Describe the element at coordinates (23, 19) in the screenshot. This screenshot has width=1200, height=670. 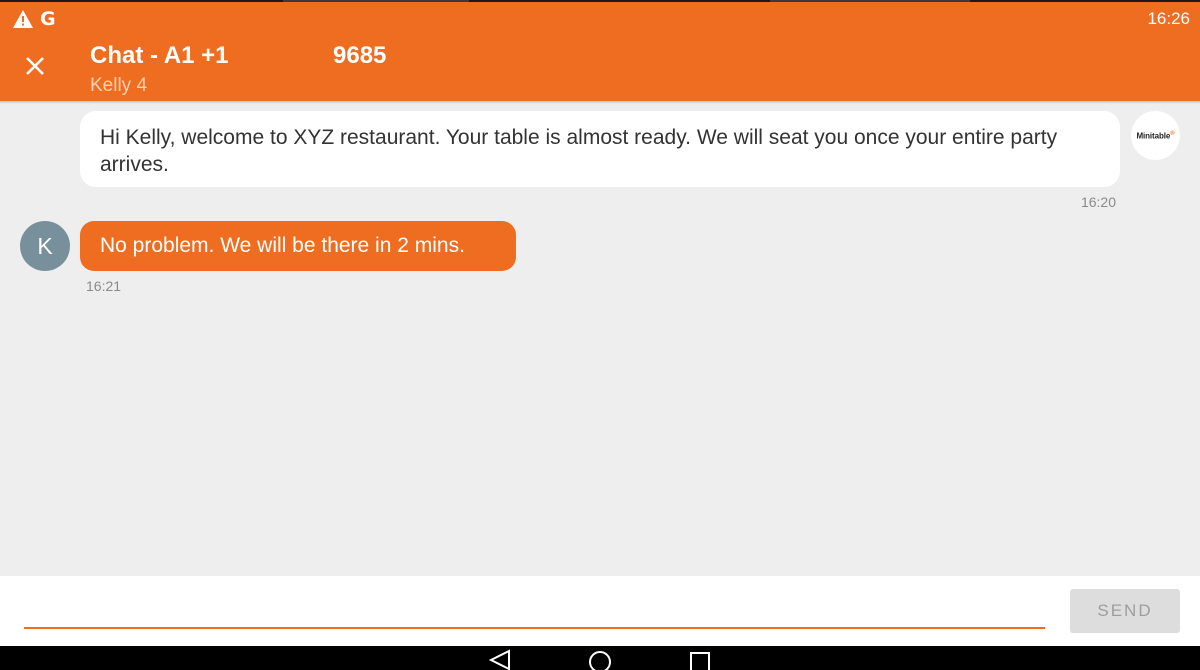
I see `warning-icon` at that location.